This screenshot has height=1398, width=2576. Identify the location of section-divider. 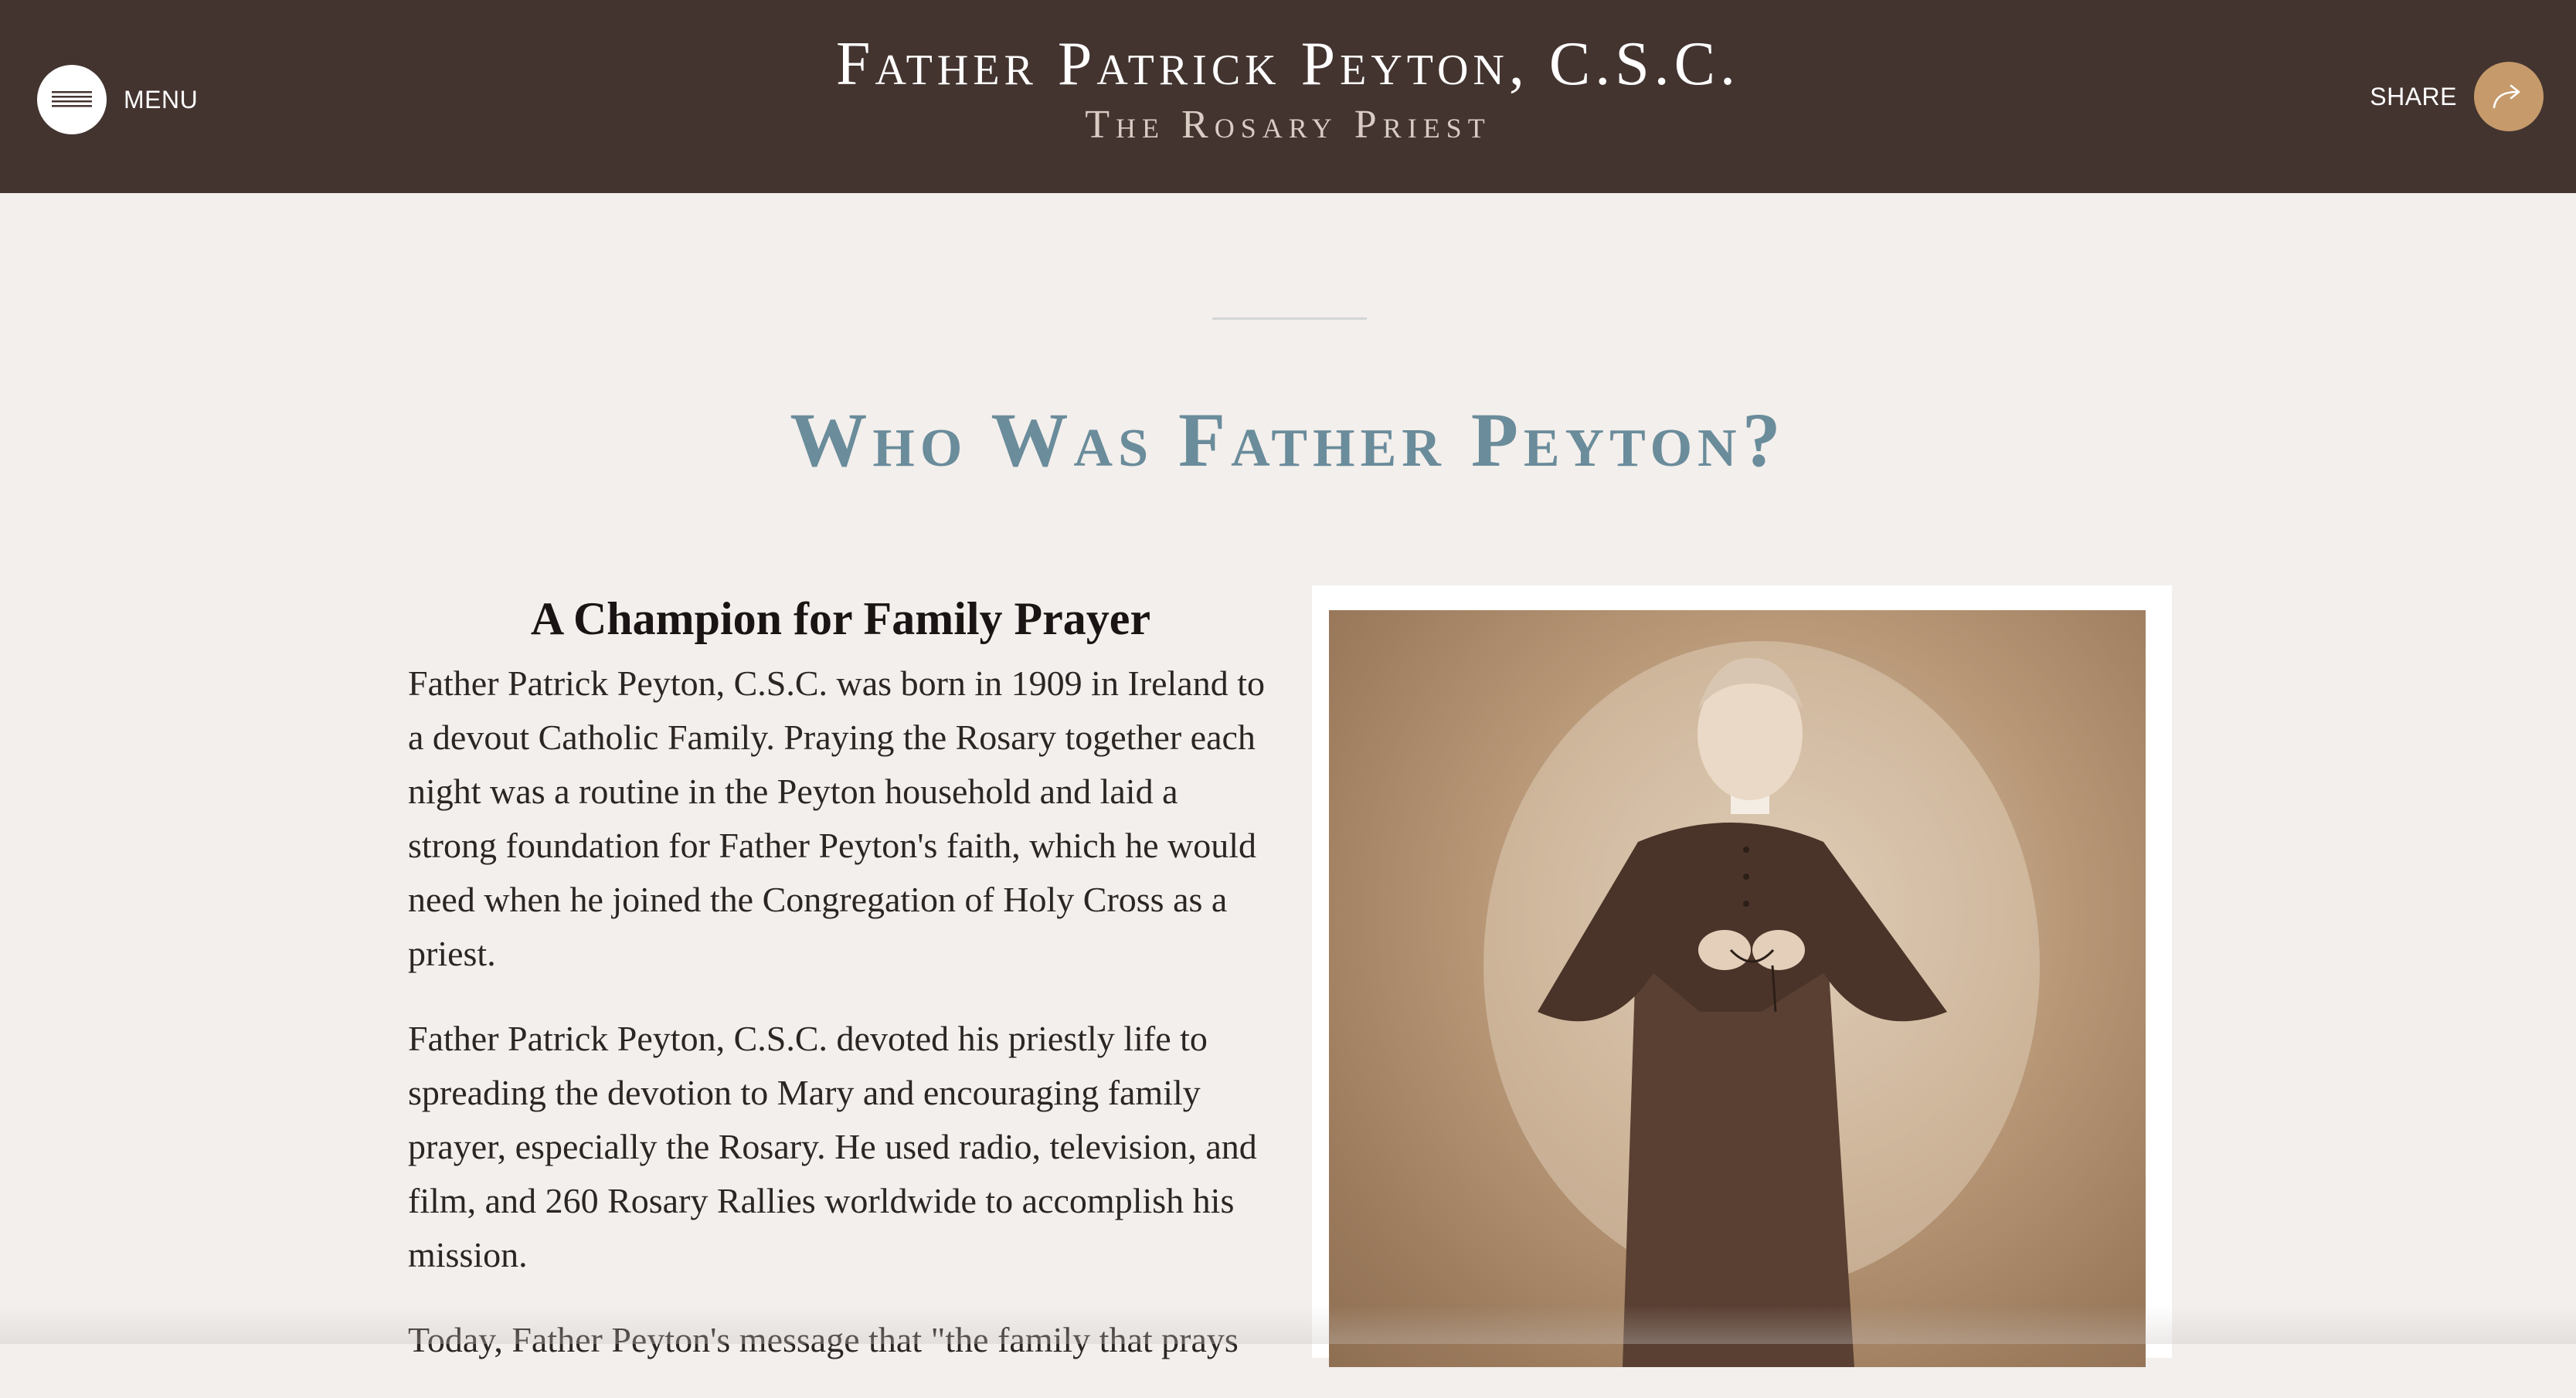
(1289, 318).